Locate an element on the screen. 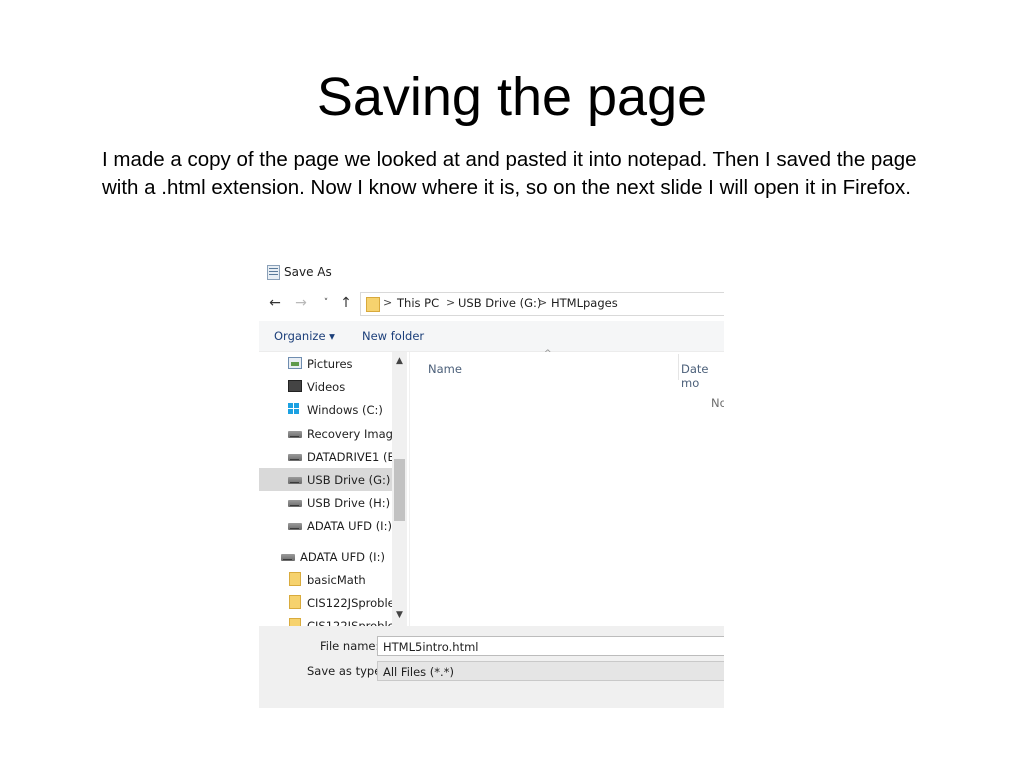  breadcrumb-usb-drive-g: USB Drive (G:) is located at coordinates (499, 303).